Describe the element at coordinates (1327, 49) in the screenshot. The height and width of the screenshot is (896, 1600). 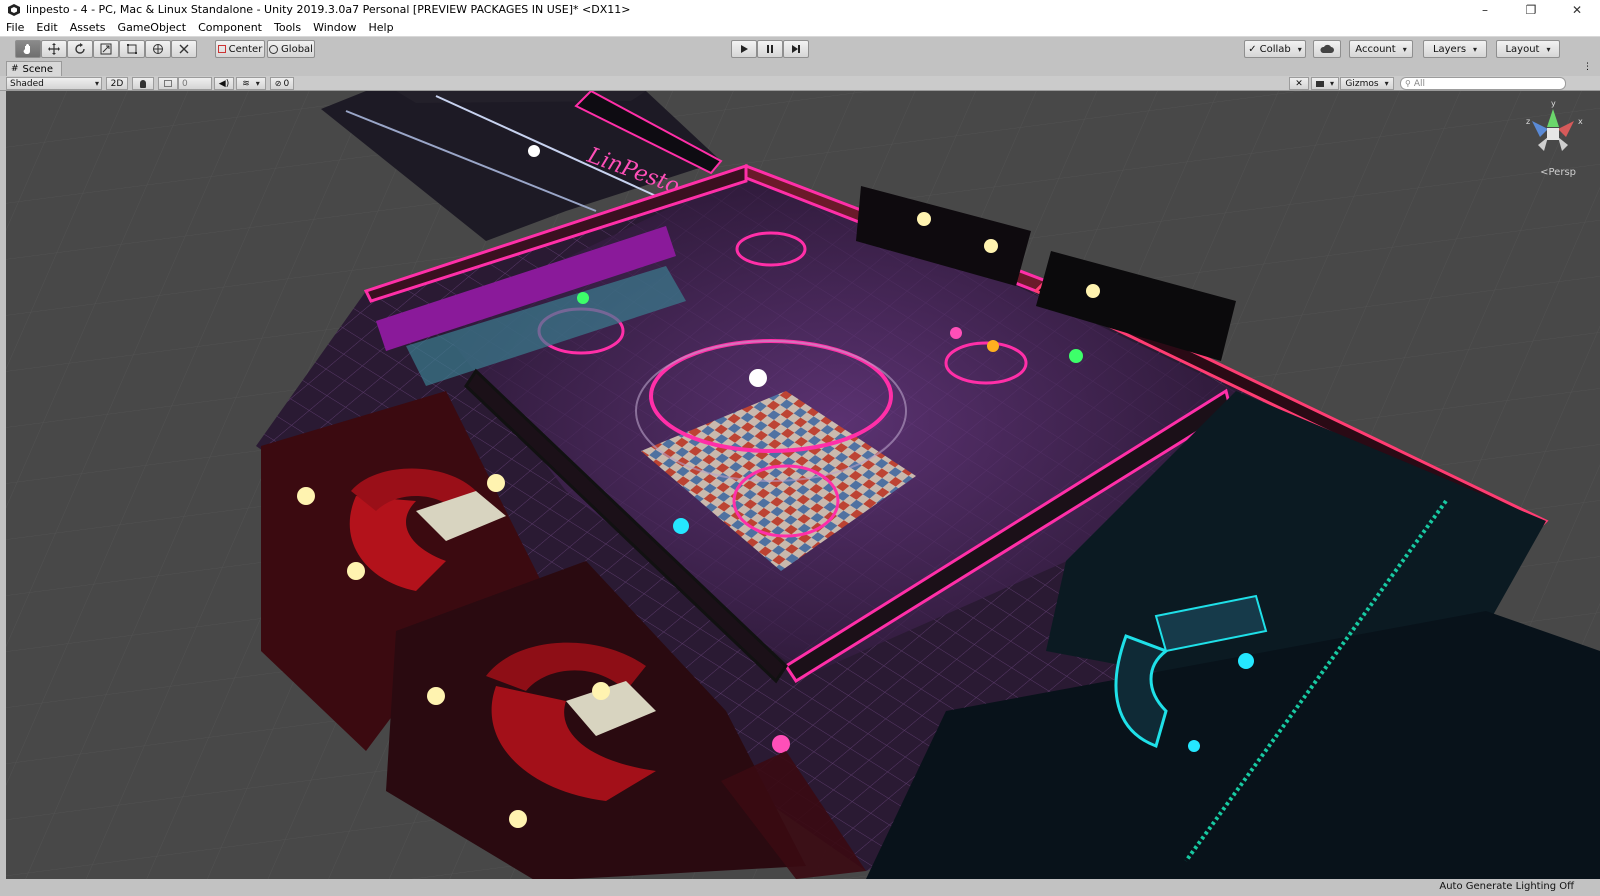
I see `cloud-button` at that location.